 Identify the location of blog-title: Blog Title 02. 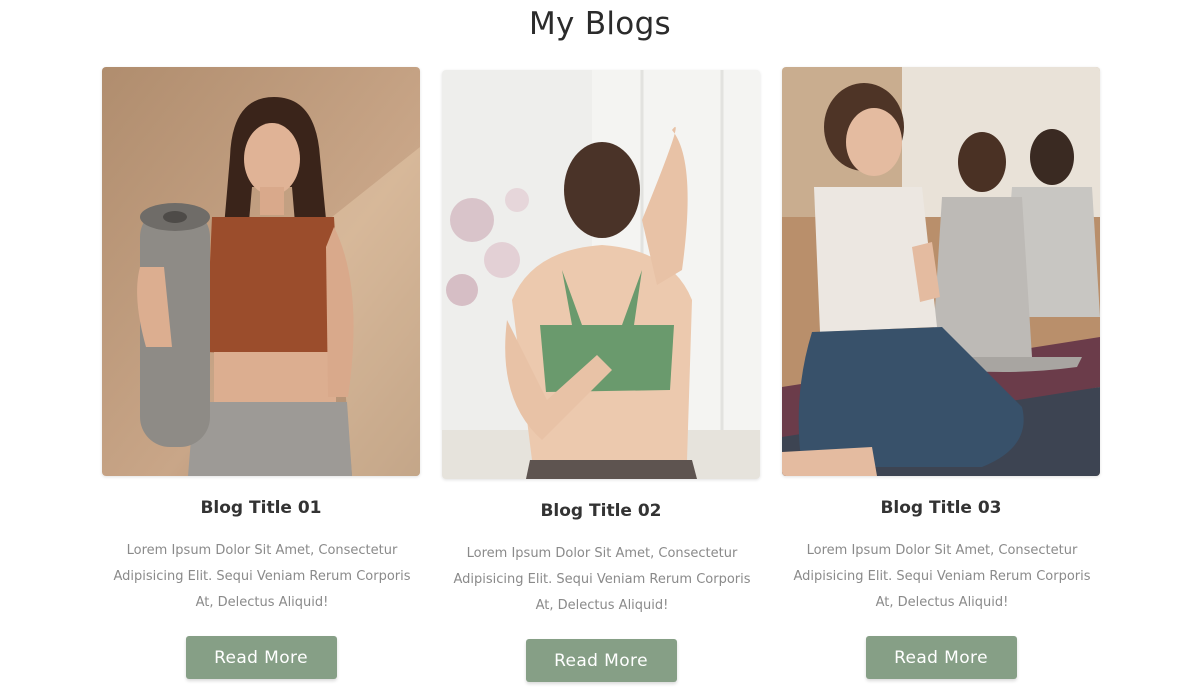
(601, 511).